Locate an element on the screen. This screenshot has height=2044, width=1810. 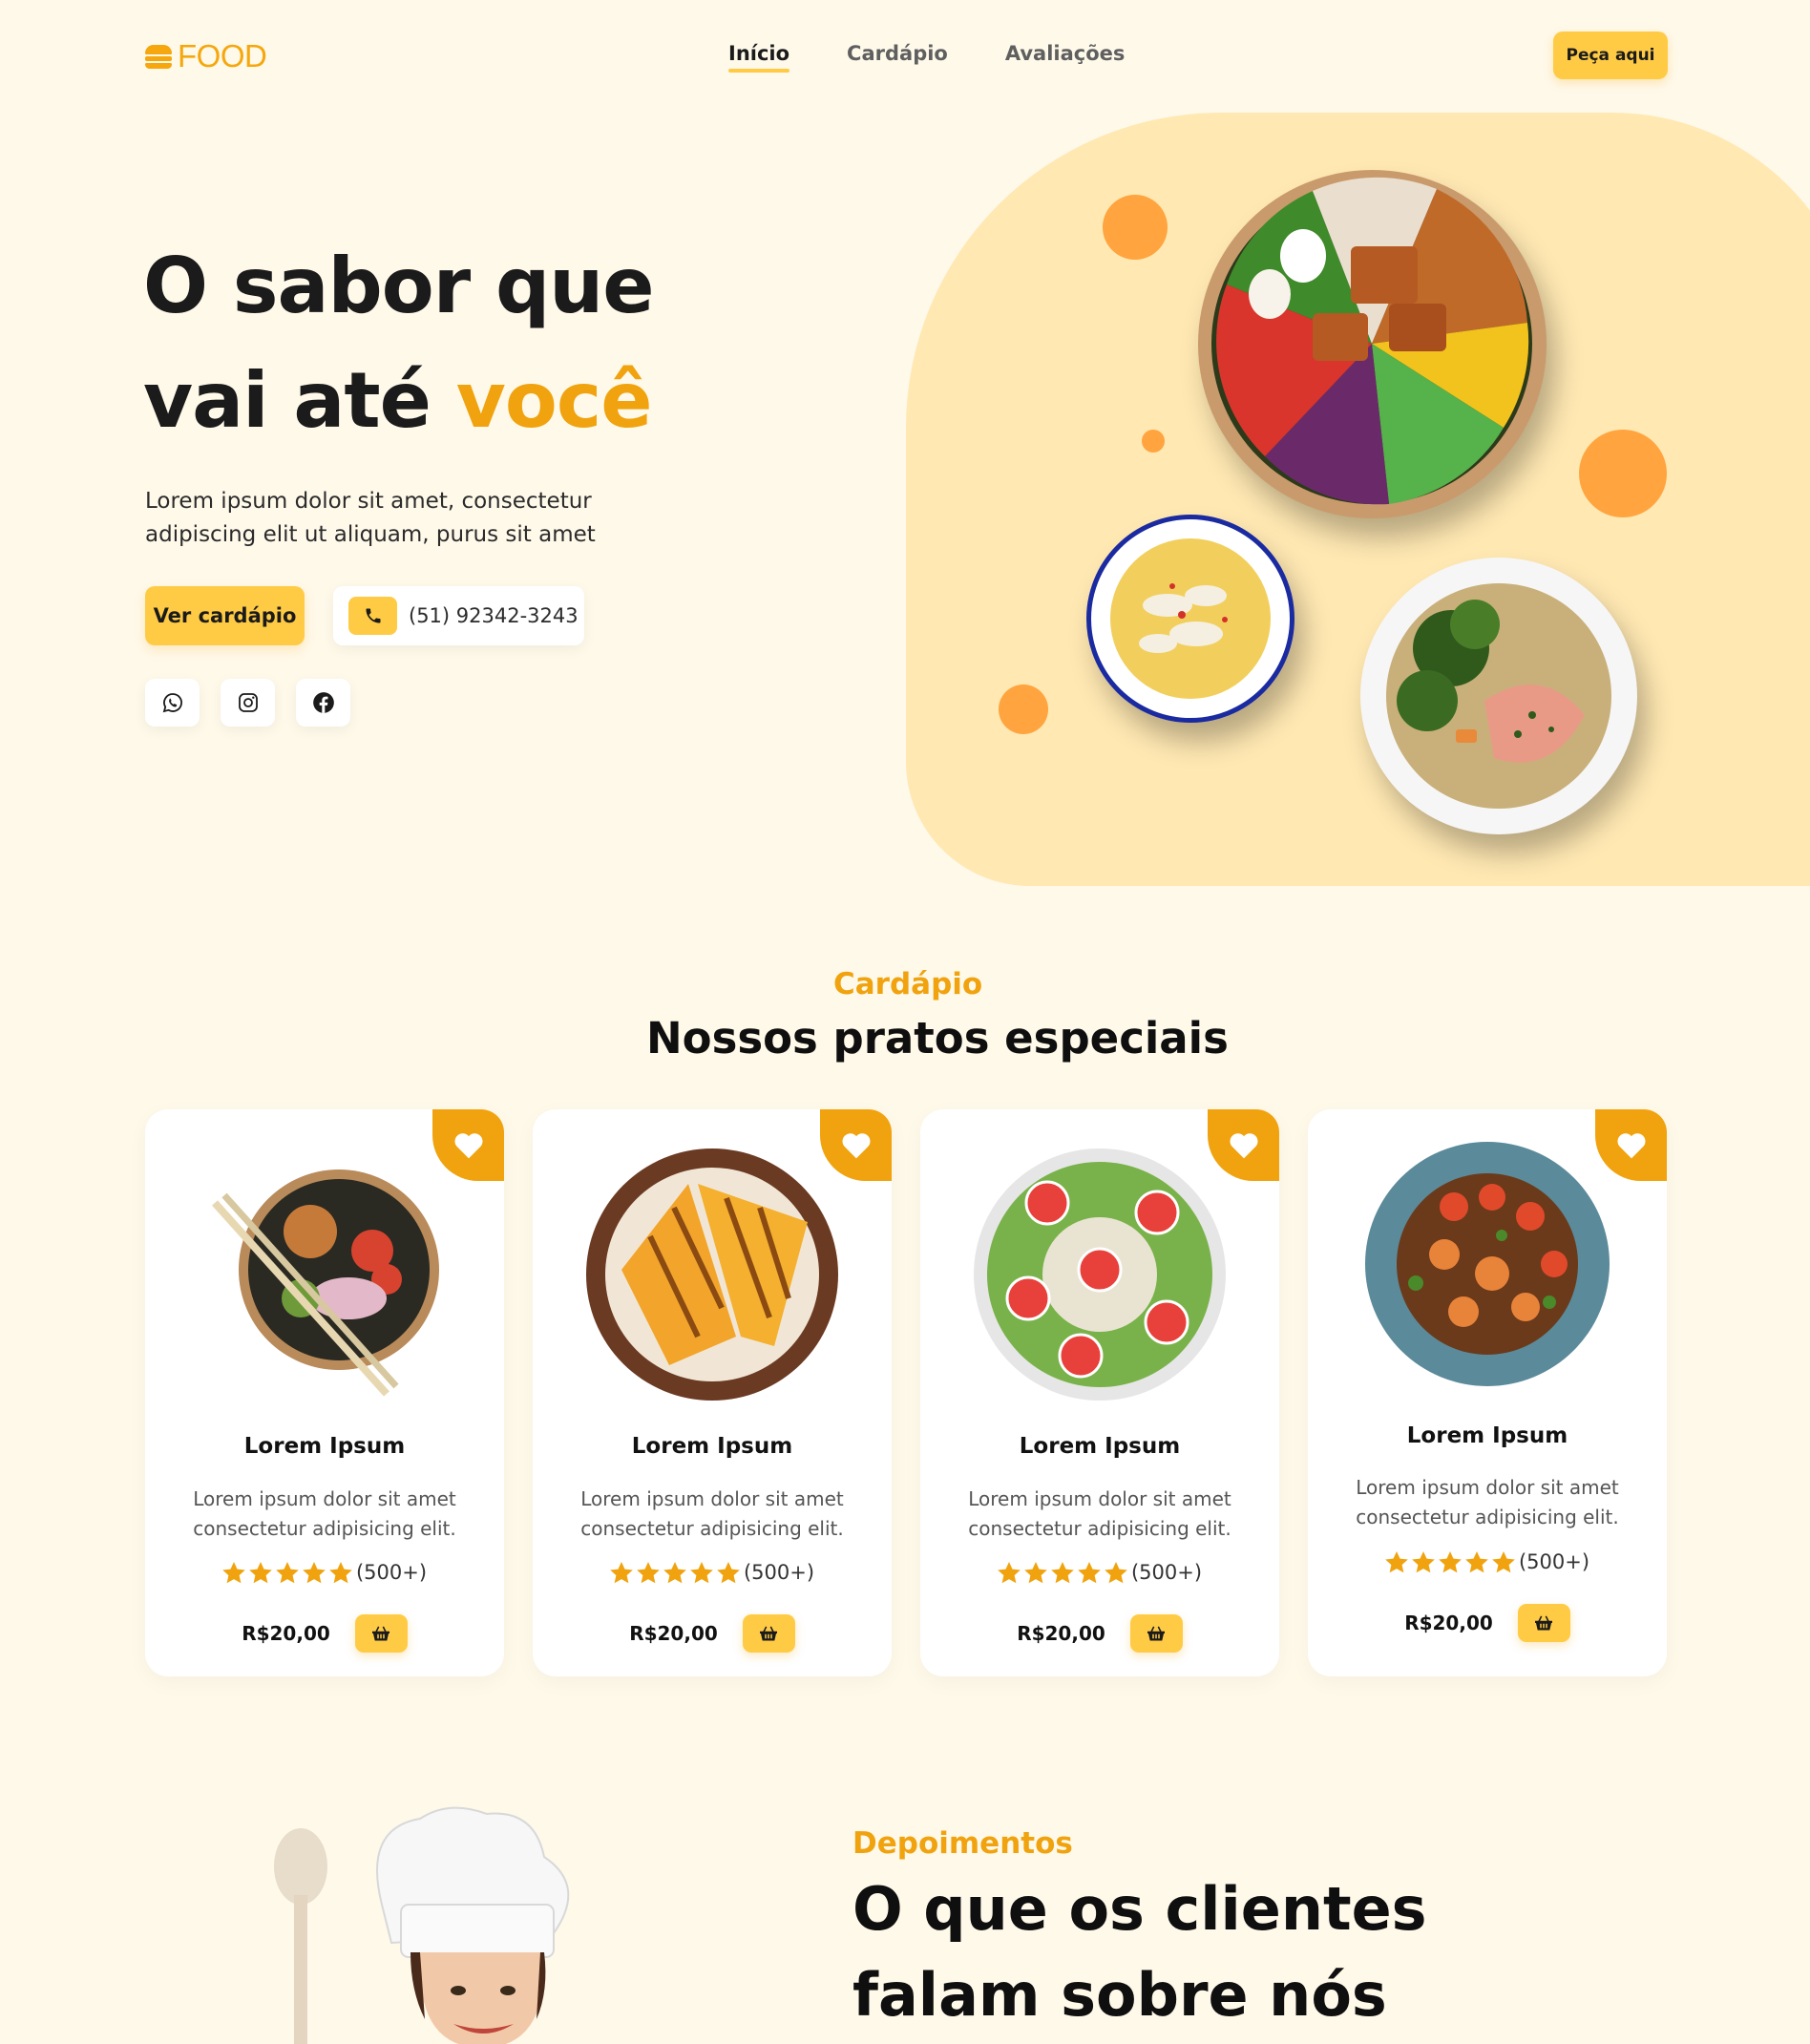
whatsapp-icon is located at coordinates (172, 703).